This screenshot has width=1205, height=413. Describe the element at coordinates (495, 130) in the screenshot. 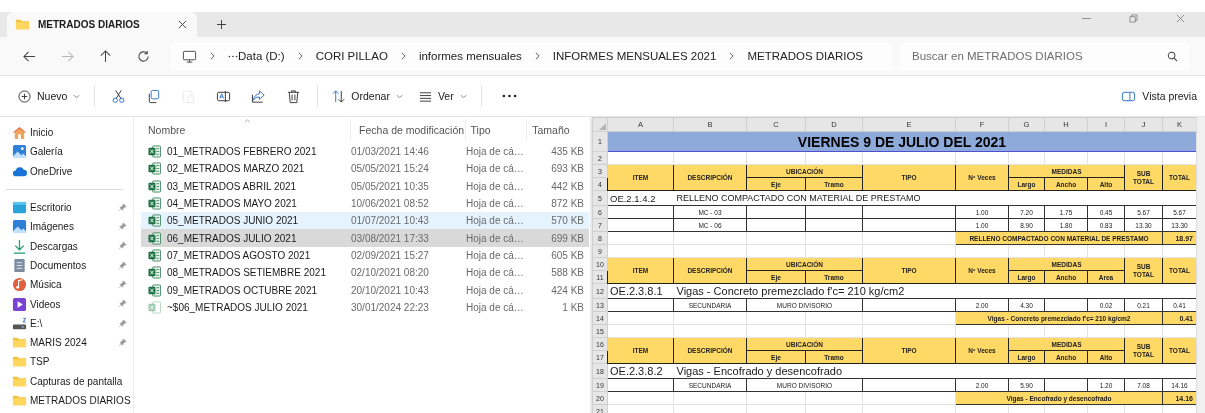

I see `column-header: Tipo` at that location.